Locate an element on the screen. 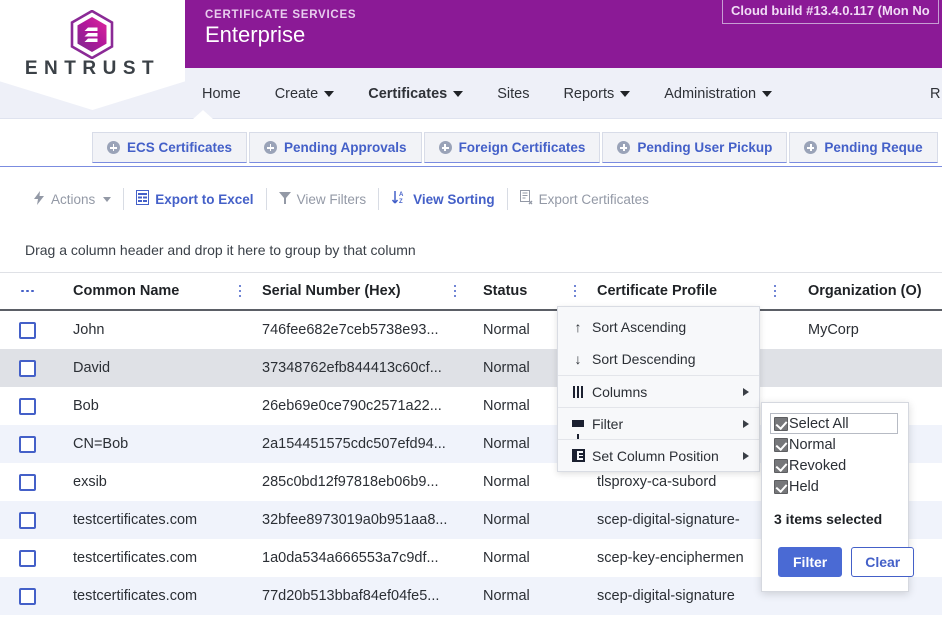  cell-common-name: David is located at coordinates (92, 368).